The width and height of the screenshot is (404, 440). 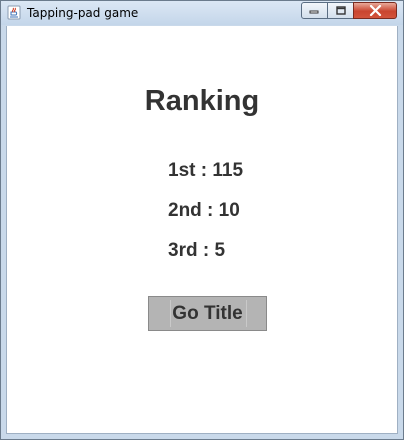 What do you see at coordinates (202, 13) in the screenshot?
I see `title-bar: Tapping-pad game` at bounding box center [202, 13].